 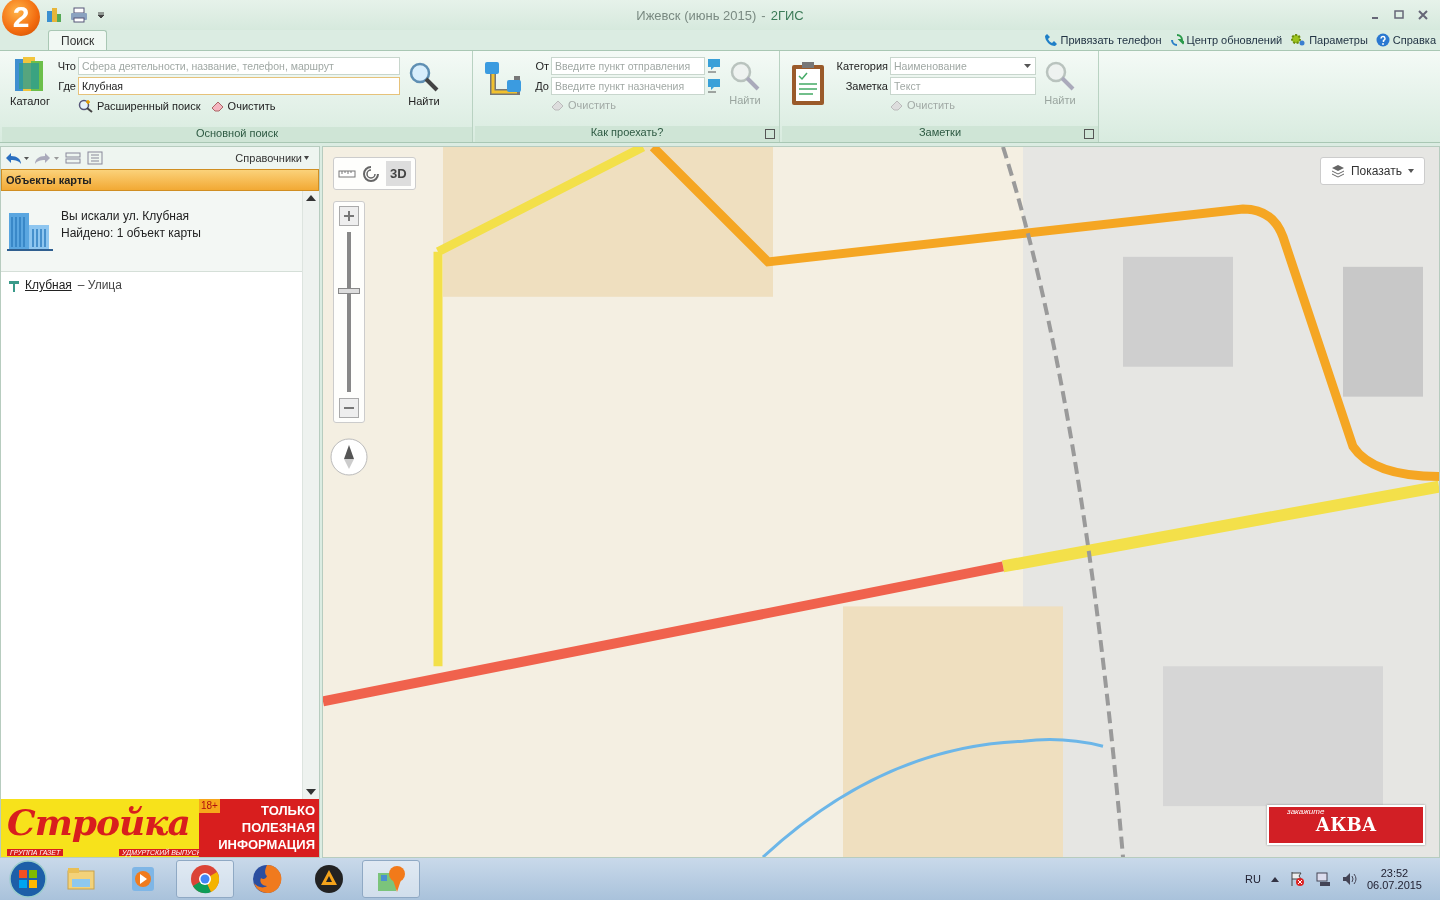 I want to click on search-summary: Вы искали ул. Клубная, so click(x=126, y=216).